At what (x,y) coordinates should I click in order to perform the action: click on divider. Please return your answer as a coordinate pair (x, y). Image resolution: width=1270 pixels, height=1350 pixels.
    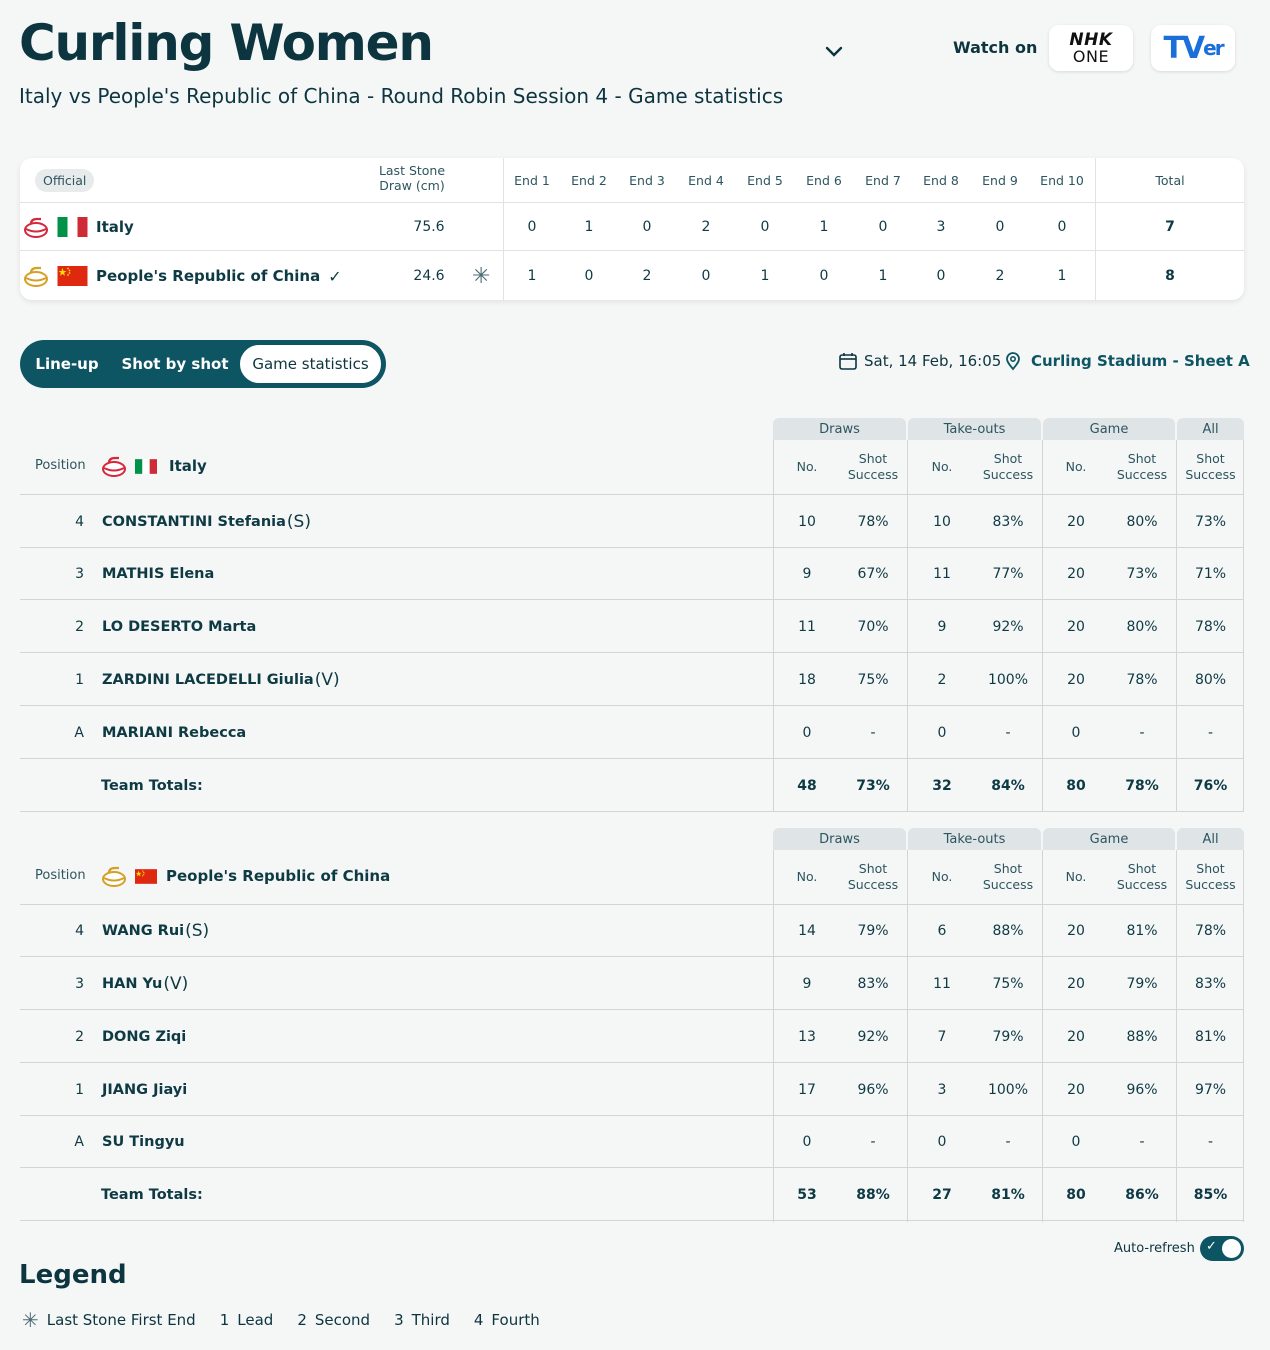
    Looking at the image, I should click on (632, 1220).